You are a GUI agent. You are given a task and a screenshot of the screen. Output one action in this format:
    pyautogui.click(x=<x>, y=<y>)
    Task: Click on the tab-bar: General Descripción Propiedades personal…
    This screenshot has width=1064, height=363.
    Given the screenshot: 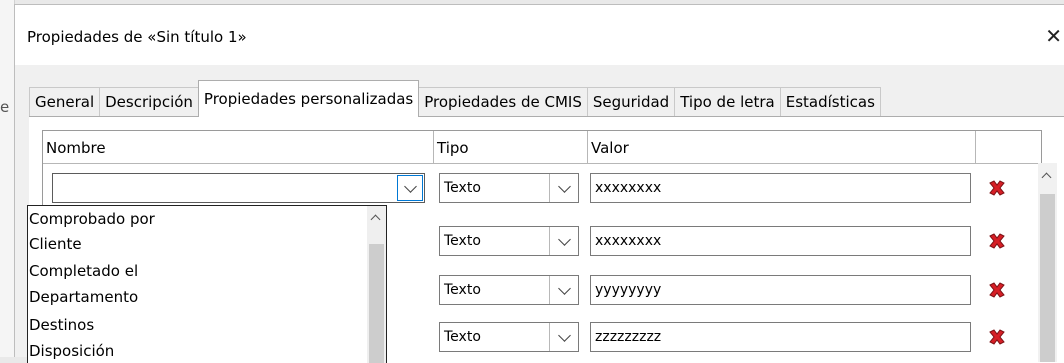 What is the action you would take?
    pyautogui.click(x=455, y=98)
    